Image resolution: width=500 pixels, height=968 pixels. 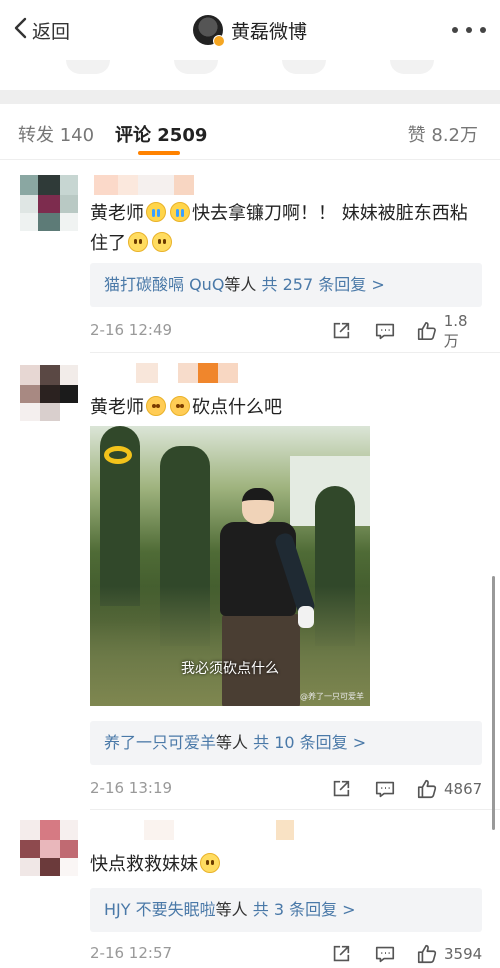 What do you see at coordinates (131, 953) in the screenshot?
I see `comment-date: 2-16 12:57` at bounding box center [131, 953].